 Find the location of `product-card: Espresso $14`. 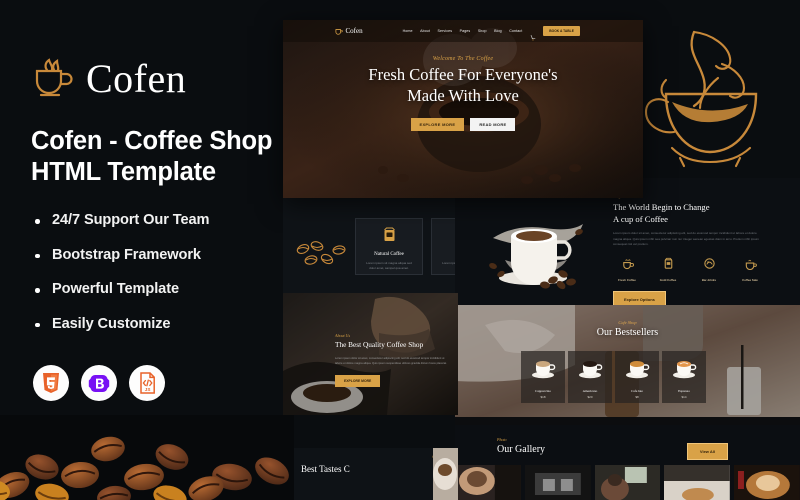

product-card: Espresso $14 is located at coordinates (684, 377).